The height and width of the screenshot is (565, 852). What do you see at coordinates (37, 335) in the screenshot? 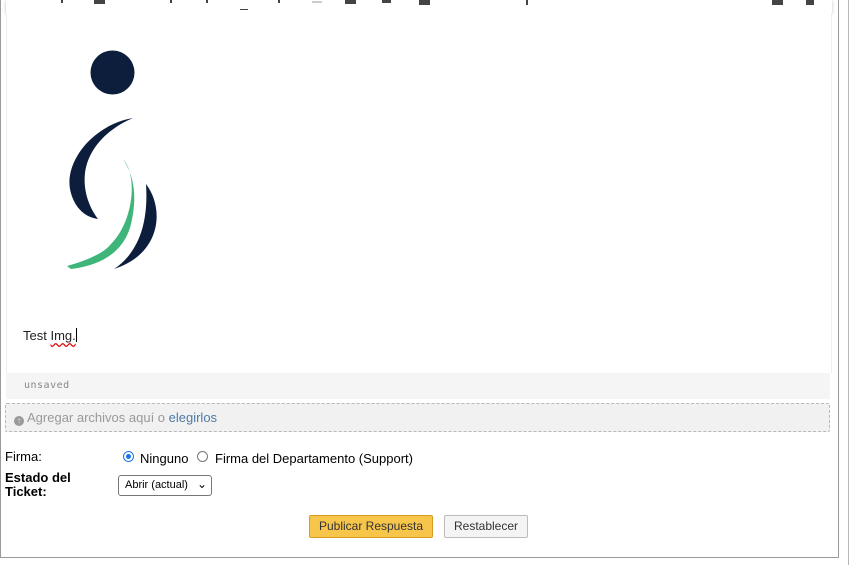
I see `editor-body-prefix: Test` at bounding box center [37, 335].